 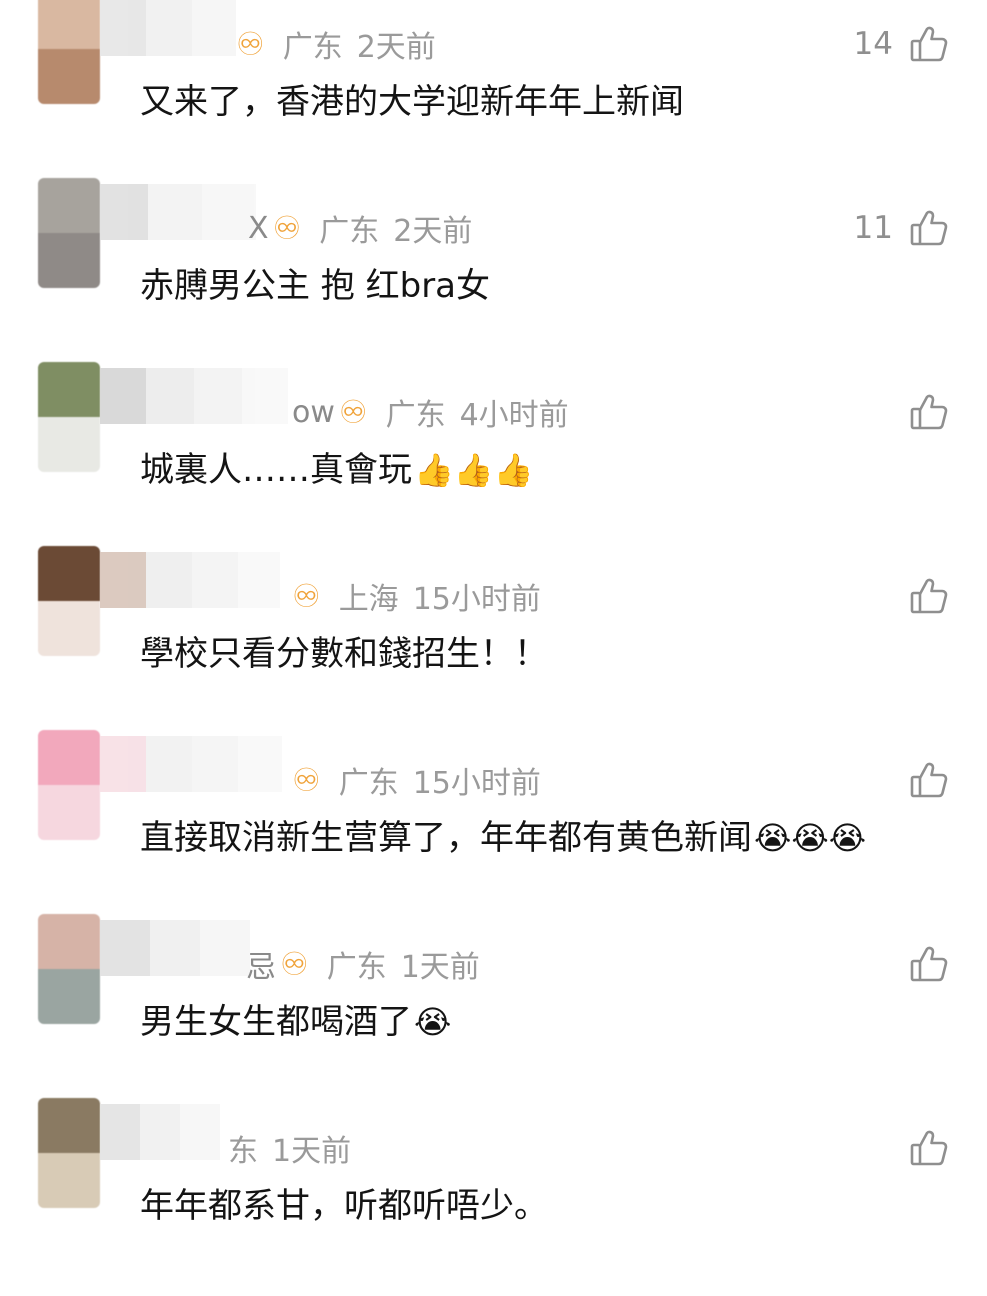 What do you see at coordinates (276, 470) in the screenshot?
I see `comment-text-content: 城裏人……真會玩` at bounding box center [276, 470].